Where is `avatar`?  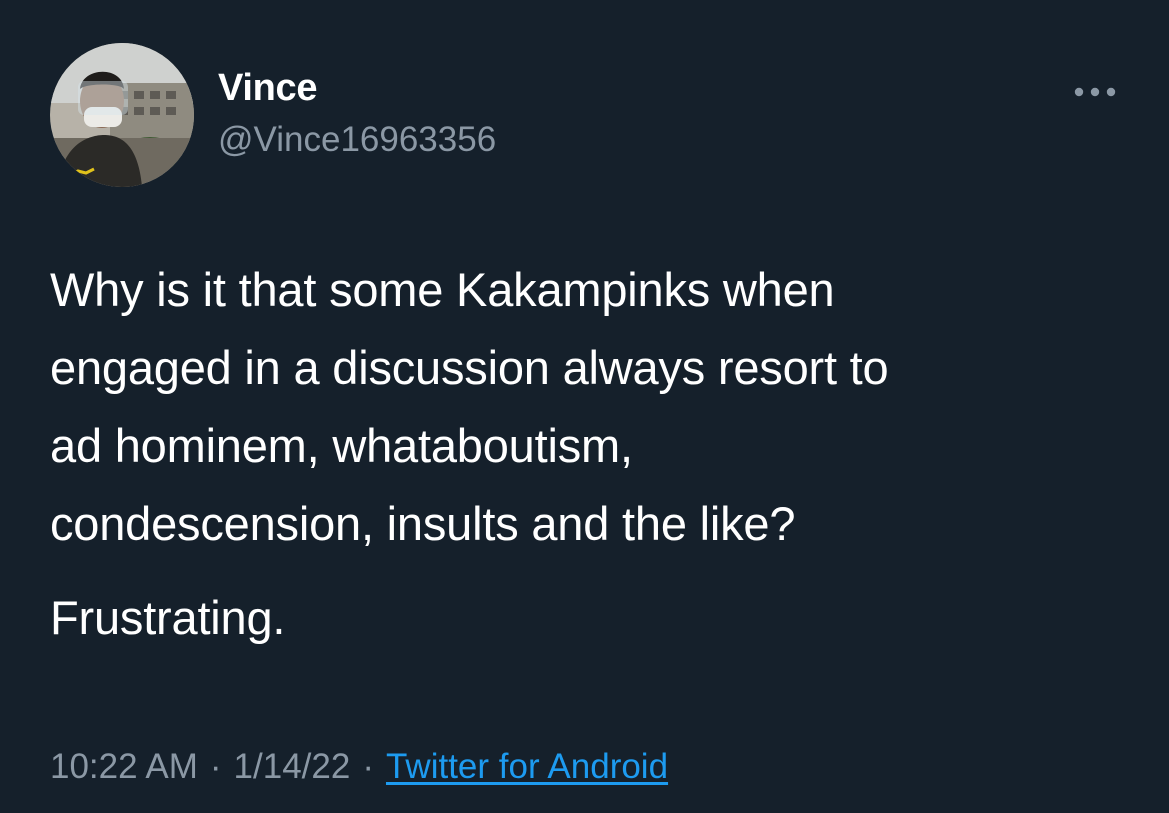 avatar is located at coordinates (122, 115).